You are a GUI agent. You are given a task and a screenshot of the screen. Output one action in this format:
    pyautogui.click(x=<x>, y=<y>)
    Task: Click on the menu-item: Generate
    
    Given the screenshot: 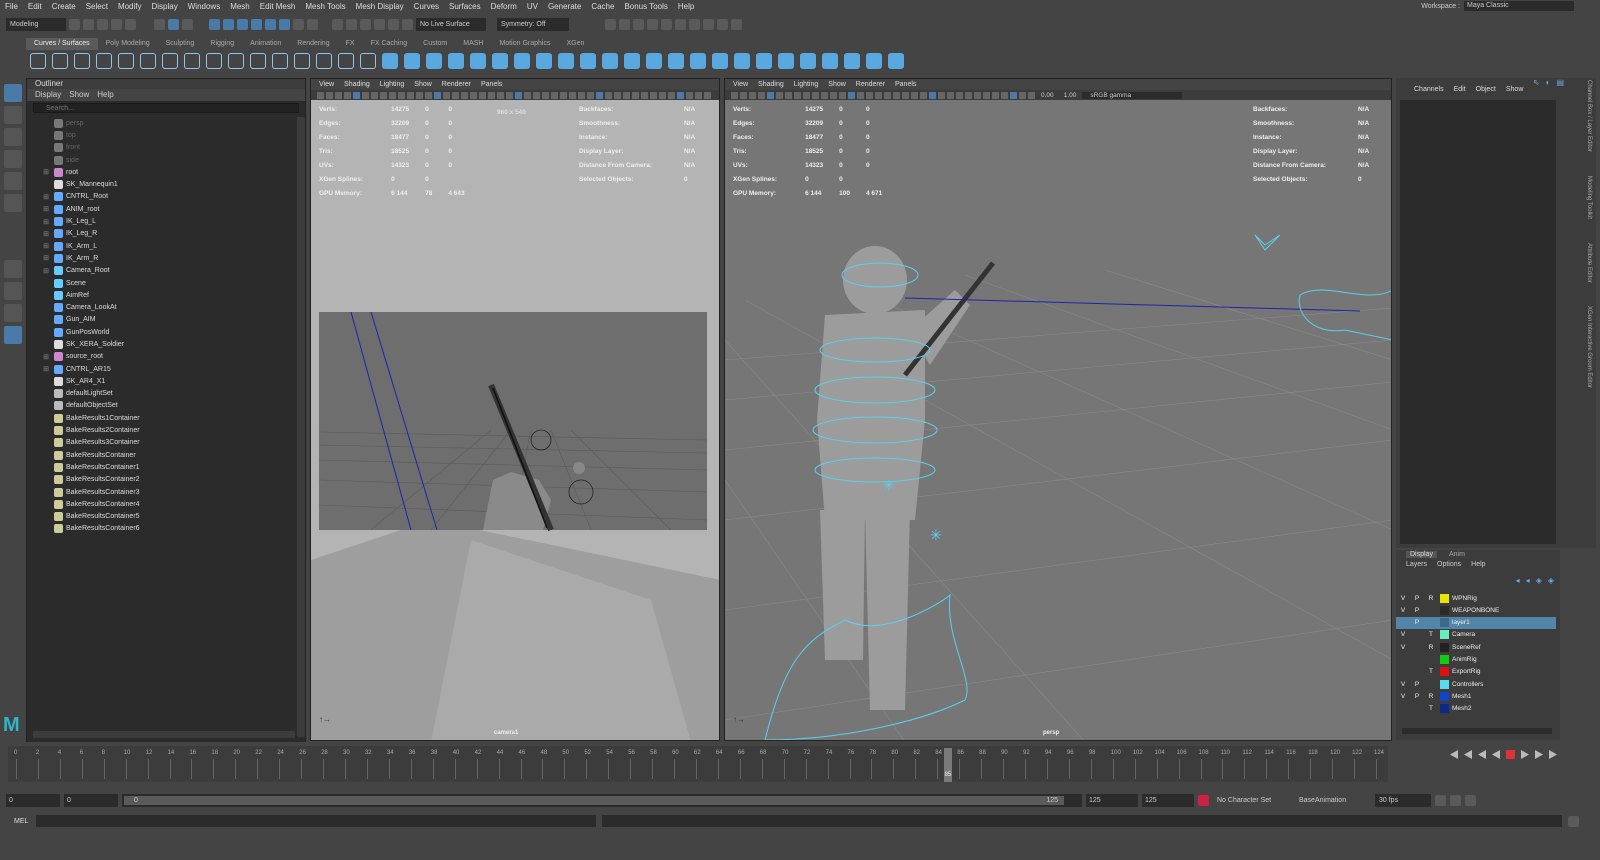 What is the action you would take?
    pyautogui.click(x=564, y=6)
    